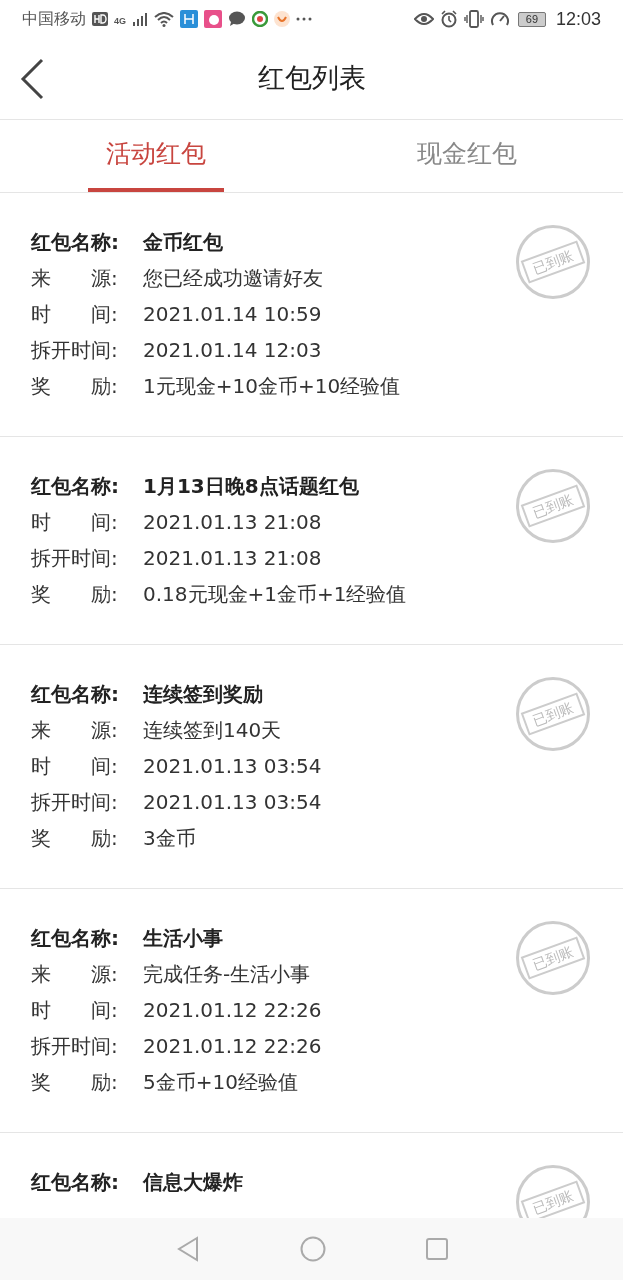 The width and height of the screenshot is (623, 1280). What do you see at coordinates (311, 78) in the screenshot?
I see `page-title: 红包列表` at bounding box center [311, 78].